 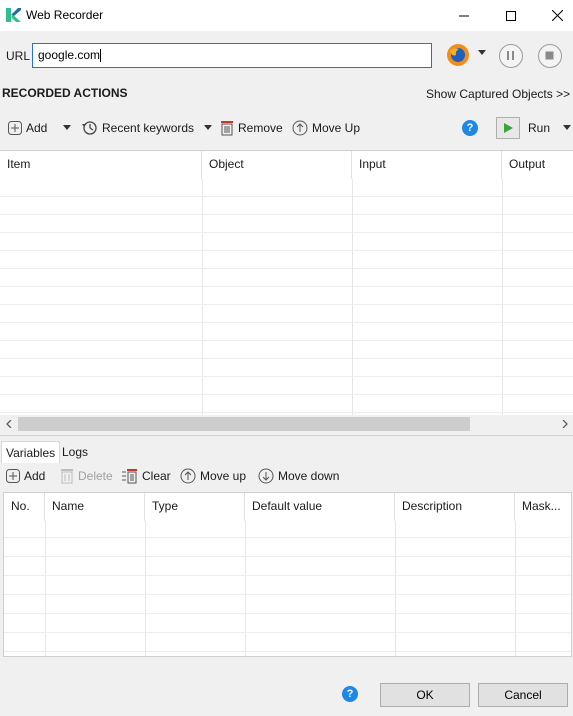 I want to click on pause-button, so click(x=511, y=56).